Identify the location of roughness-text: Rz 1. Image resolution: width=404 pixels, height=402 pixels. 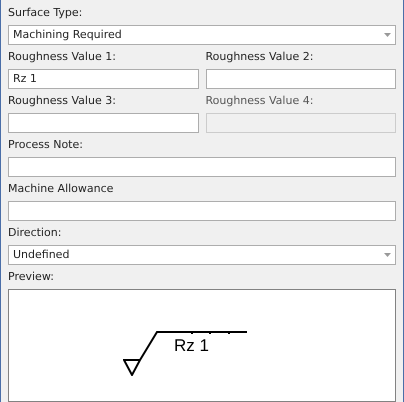
(191, 345).